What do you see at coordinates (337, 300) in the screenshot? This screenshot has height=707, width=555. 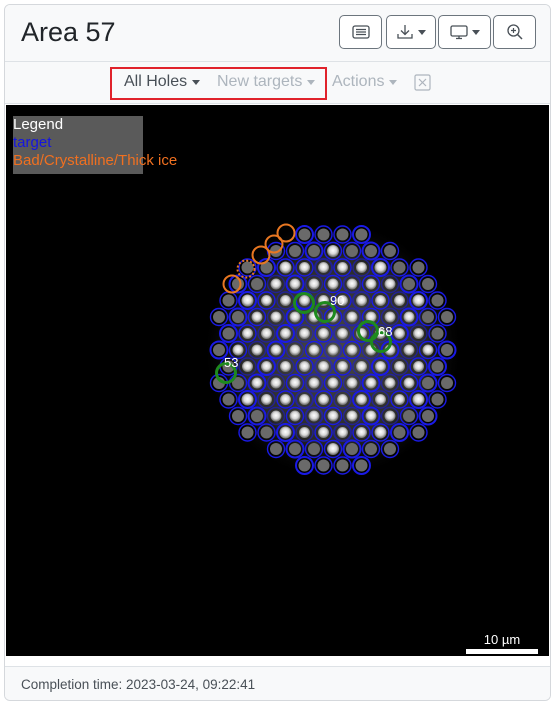 I see `hole-label: 90` at bounding box center [337, 300].